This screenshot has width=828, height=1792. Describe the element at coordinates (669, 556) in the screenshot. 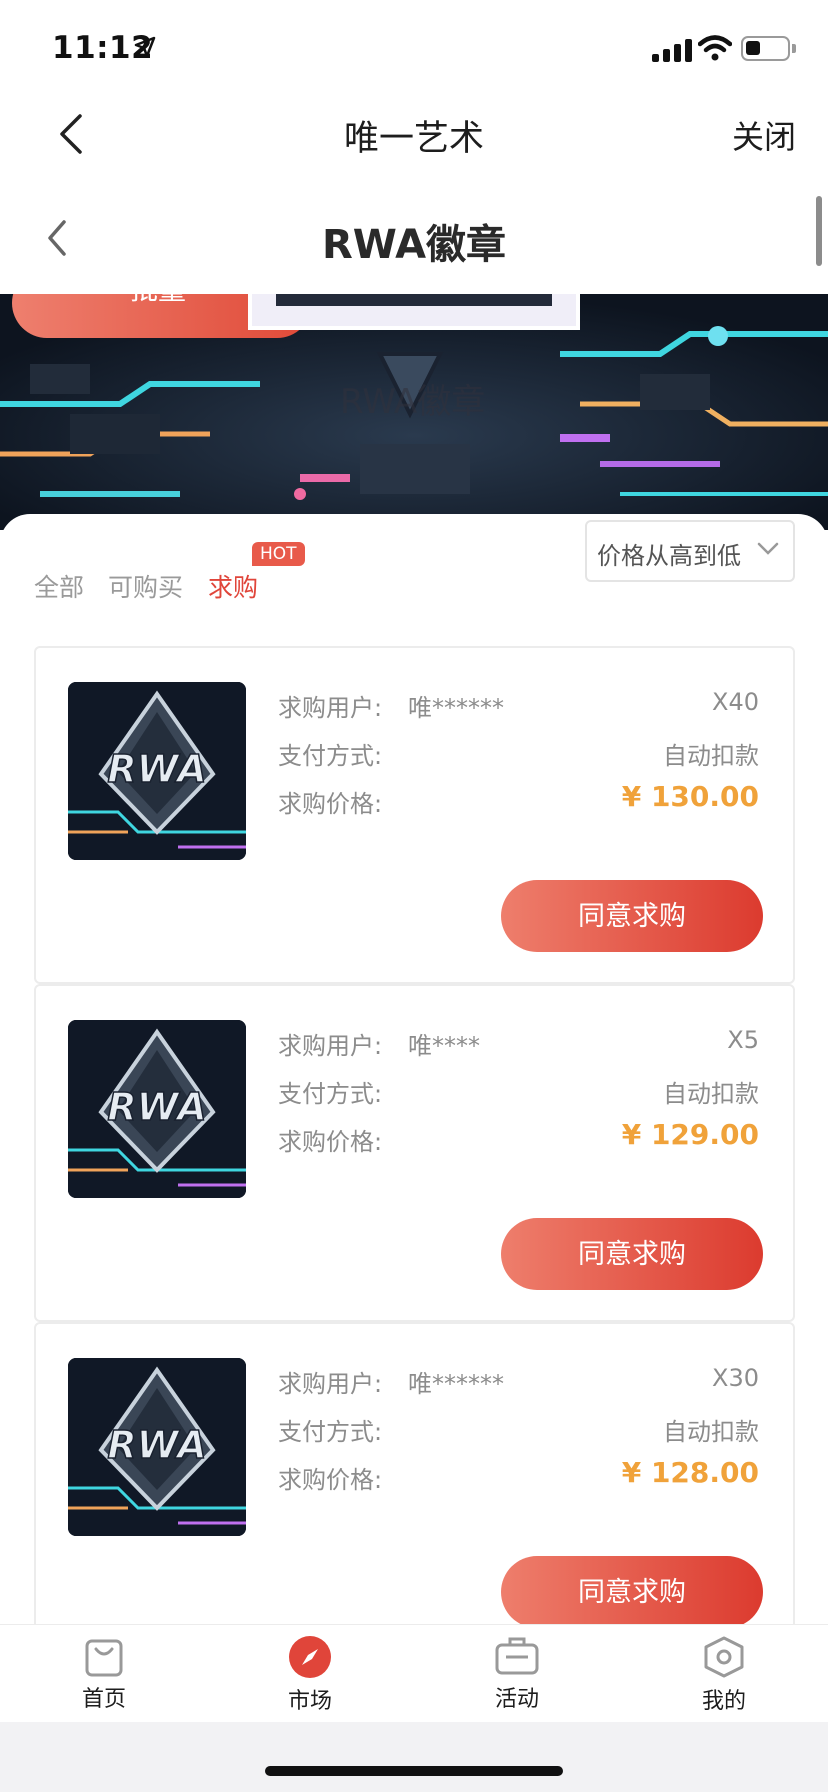

I see `sort-label: 价格从高到低` at that location.